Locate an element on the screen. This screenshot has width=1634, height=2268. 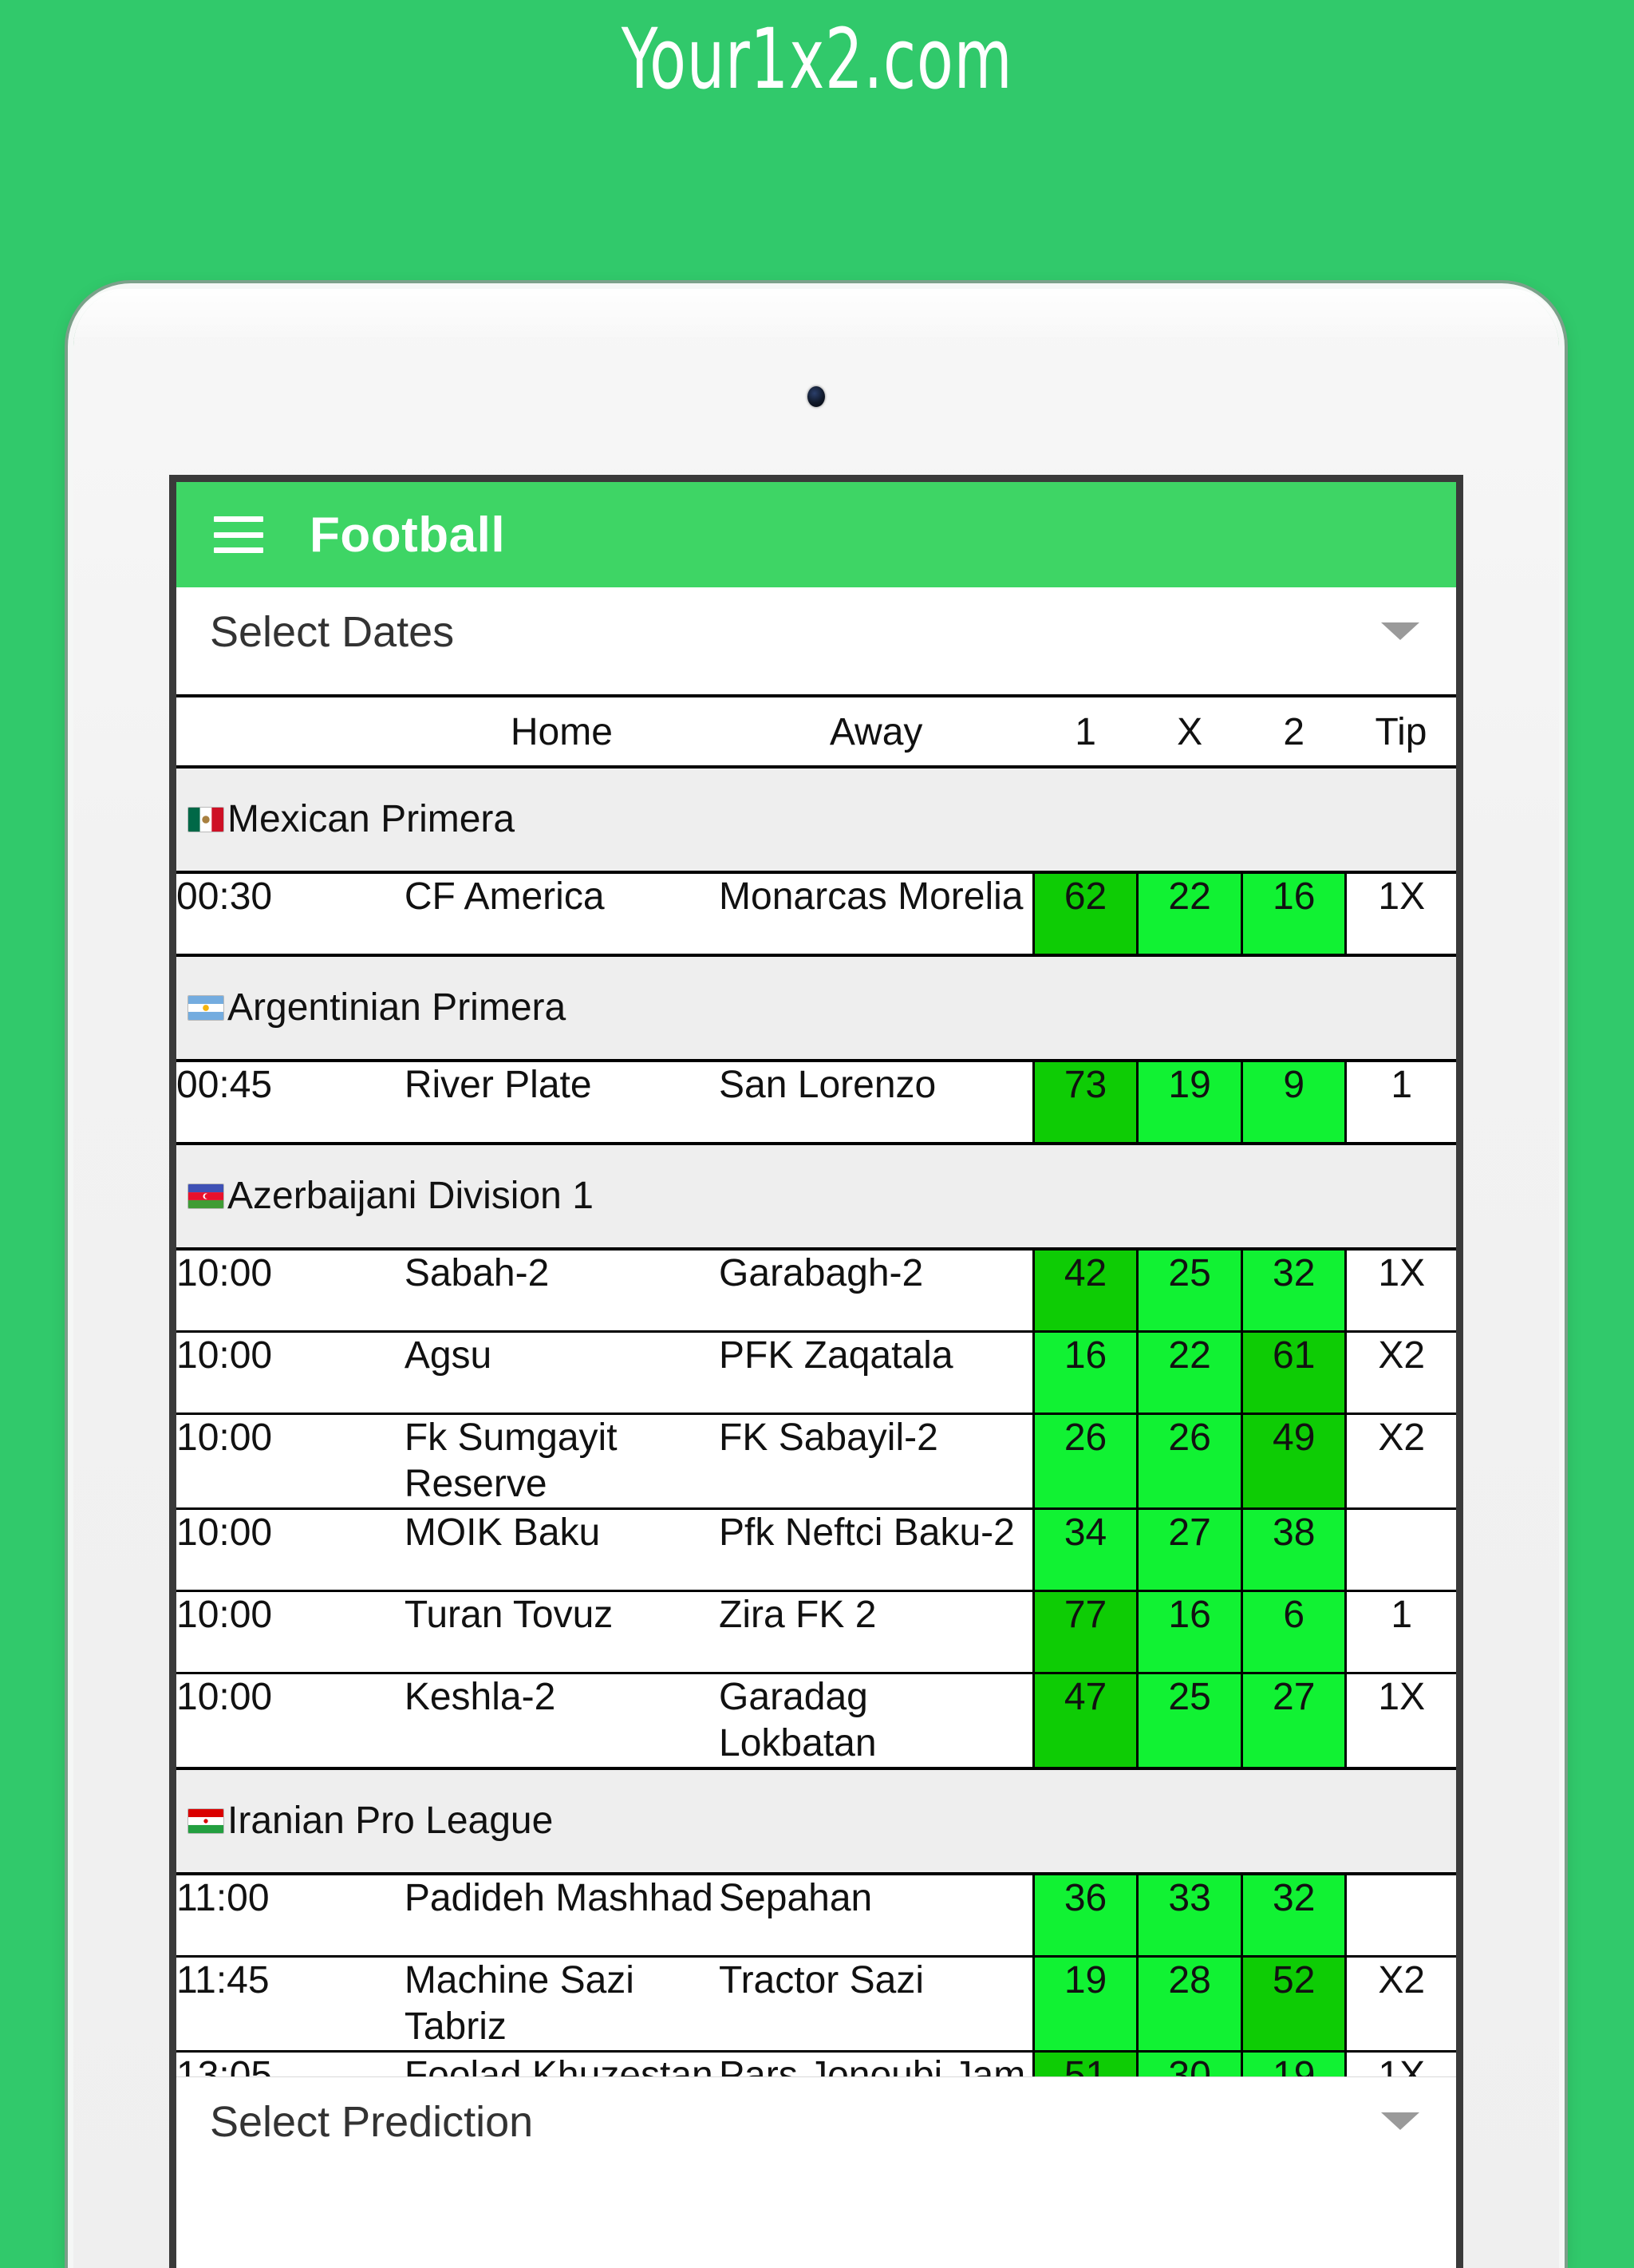
odd-2-value: 49 is located at coordinates (1294, 1461).